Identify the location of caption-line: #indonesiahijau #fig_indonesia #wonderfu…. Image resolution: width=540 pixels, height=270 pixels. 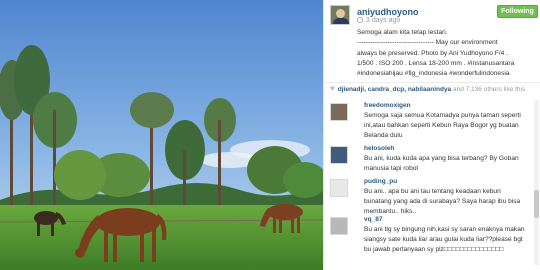
(433, 74).